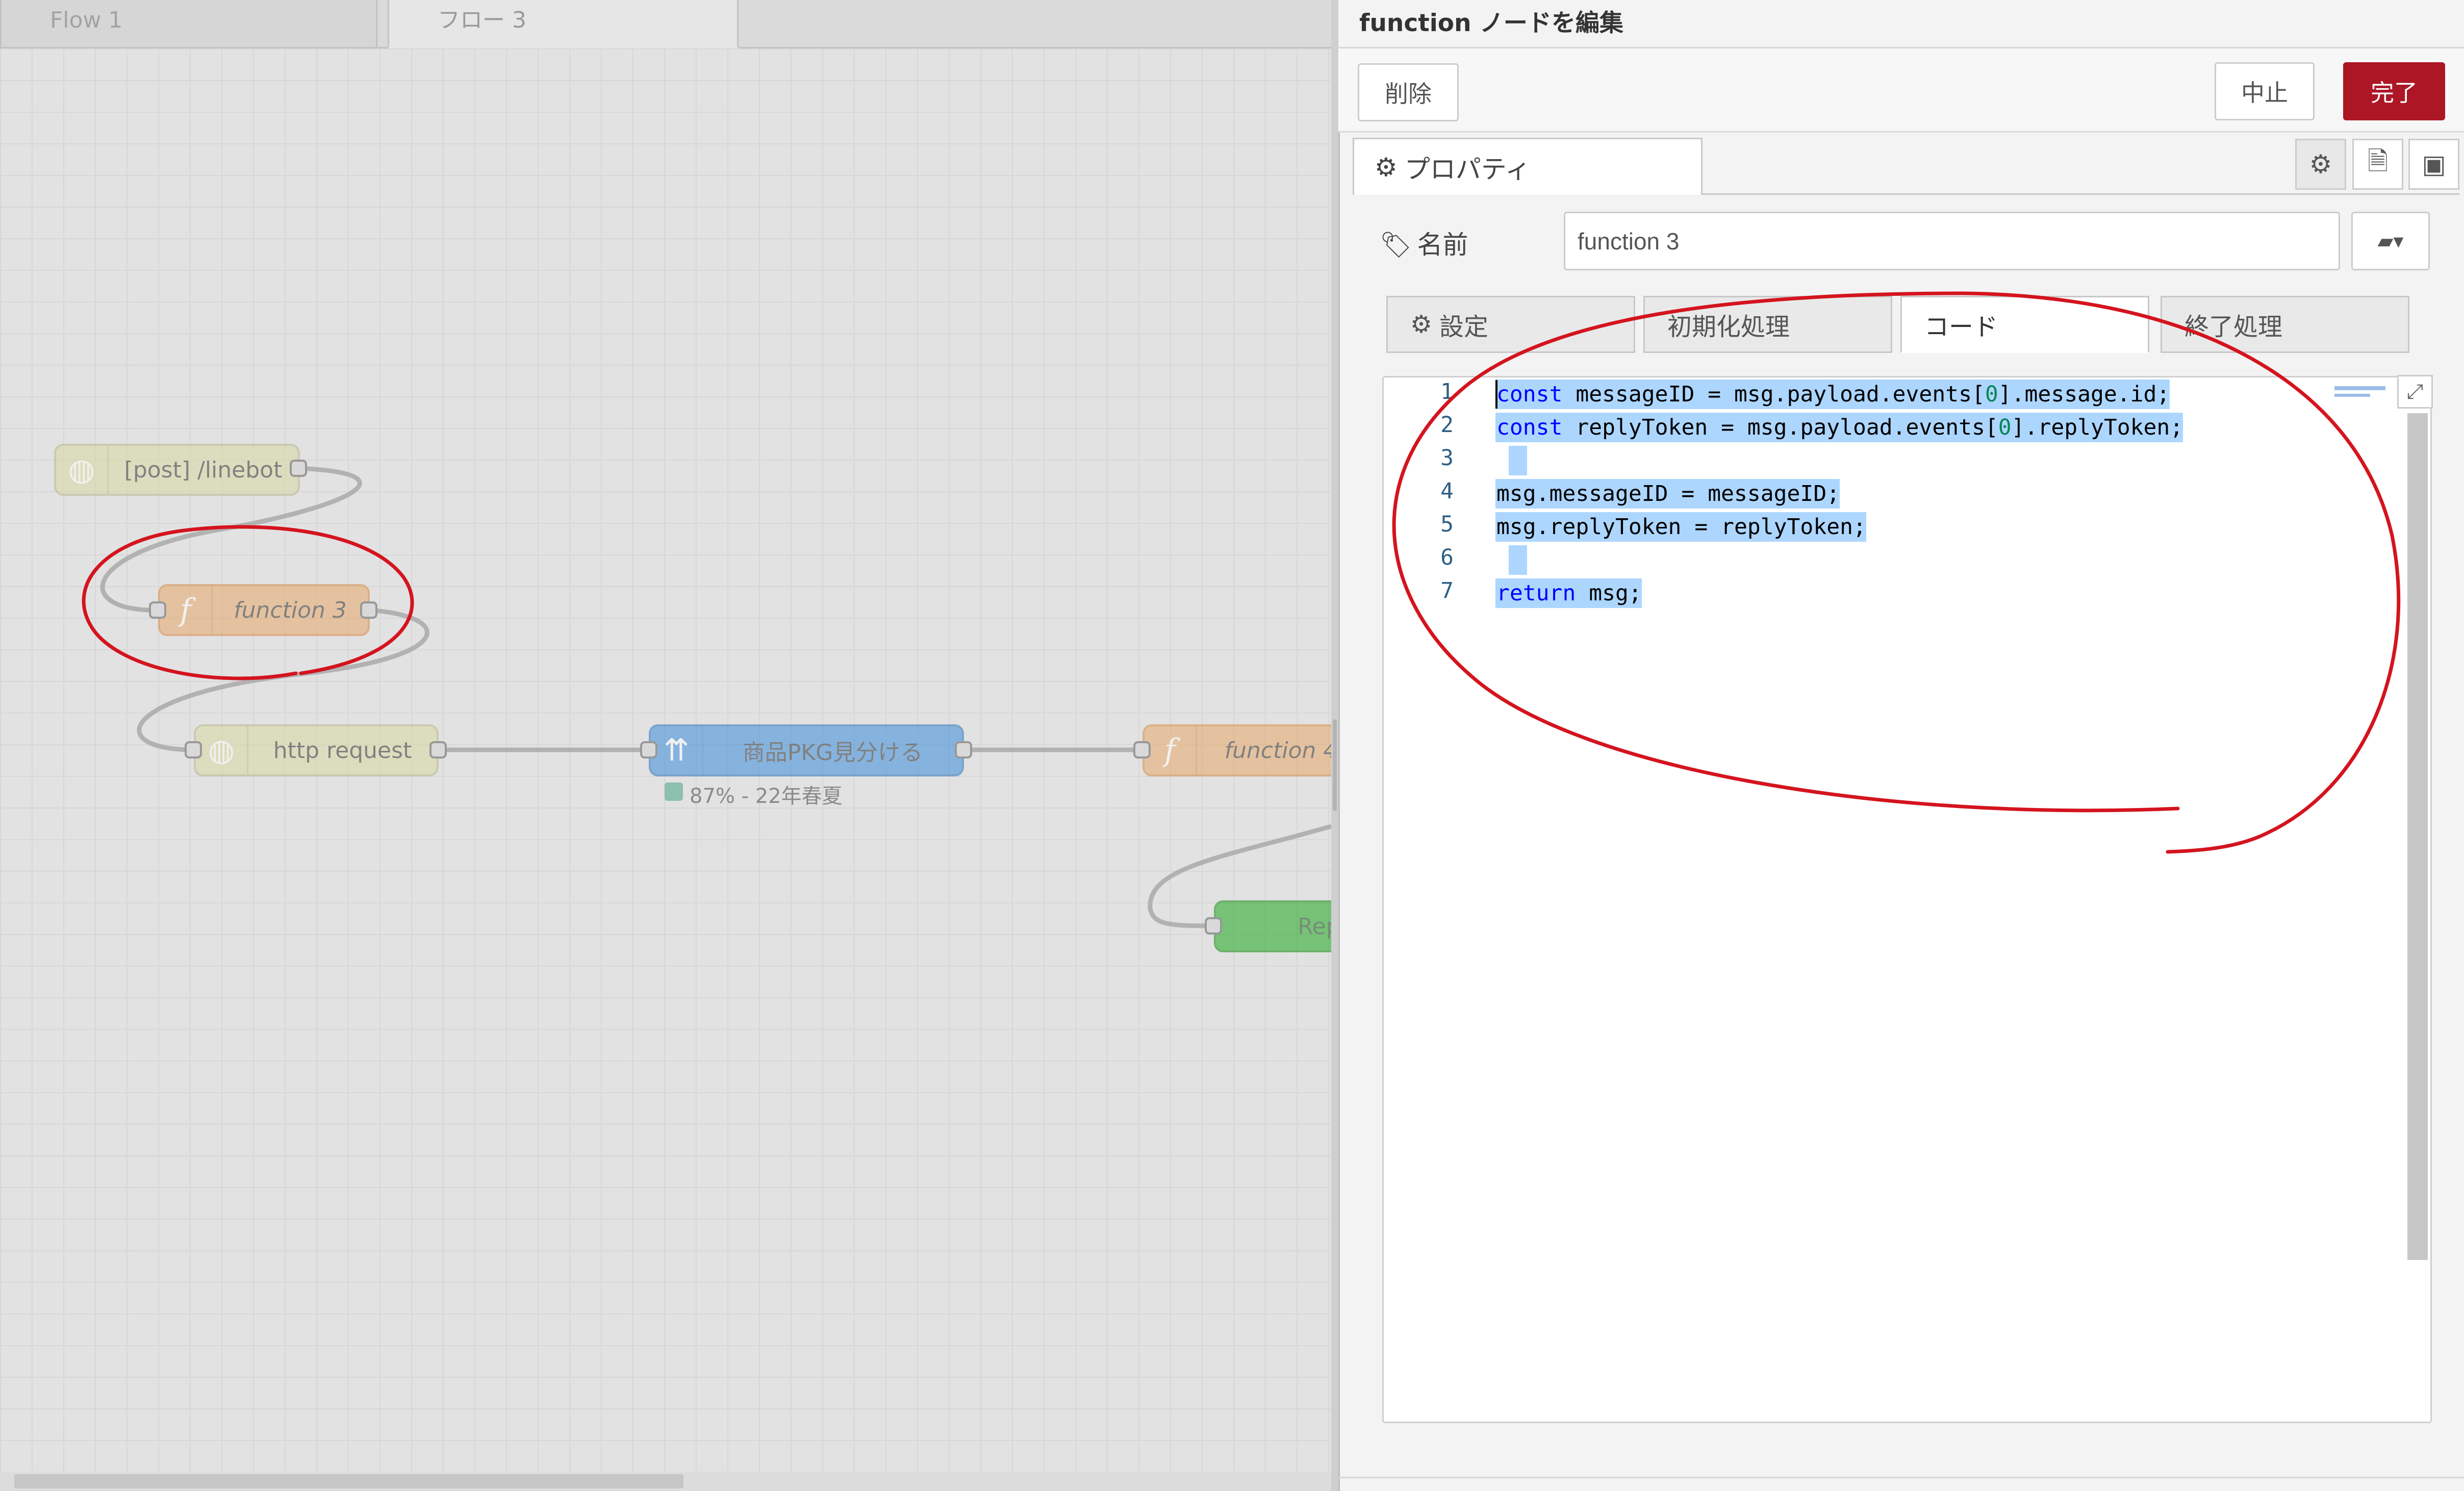 The image size is (2464, 1491). Describe the element at coordinates (648, 750) in the screenshot. I see `classifier-input-port` at that location.